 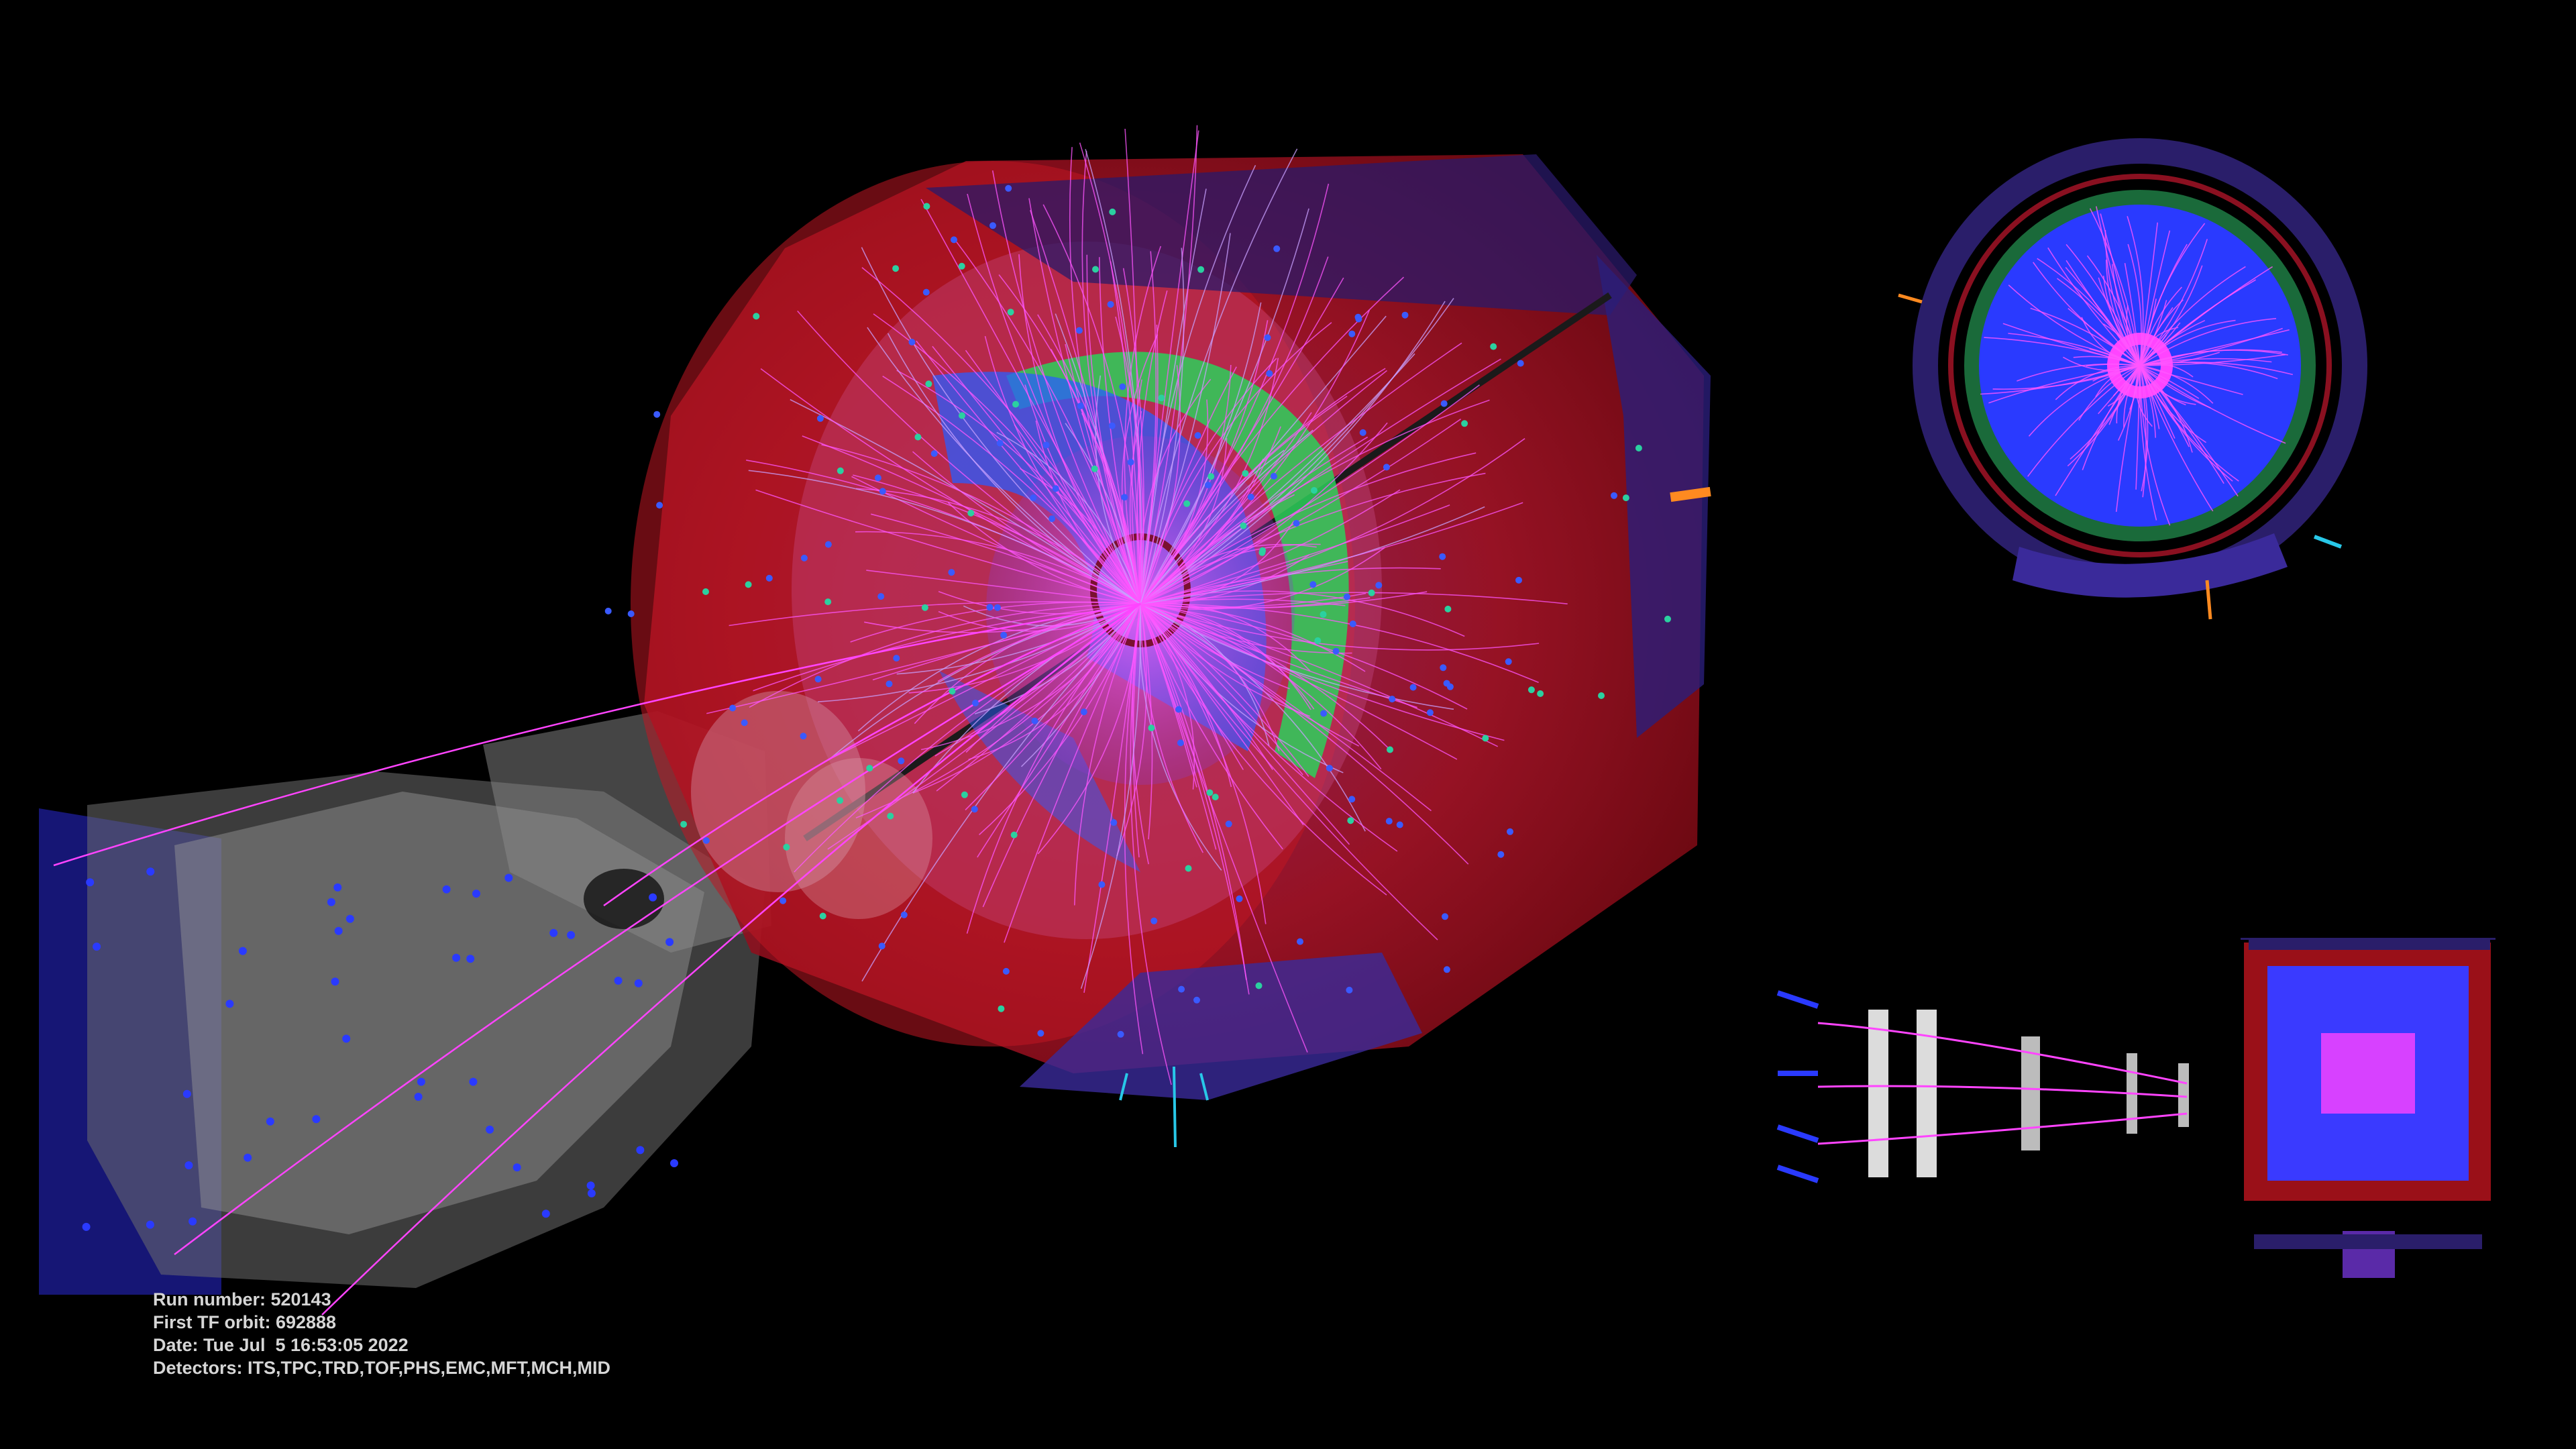 What do you see at coordinates (281, 1345) in the screenshot?
I see `date-label: Date: Tue Jul 5 16:53:05 2022` at bounding box center [281, 1345].